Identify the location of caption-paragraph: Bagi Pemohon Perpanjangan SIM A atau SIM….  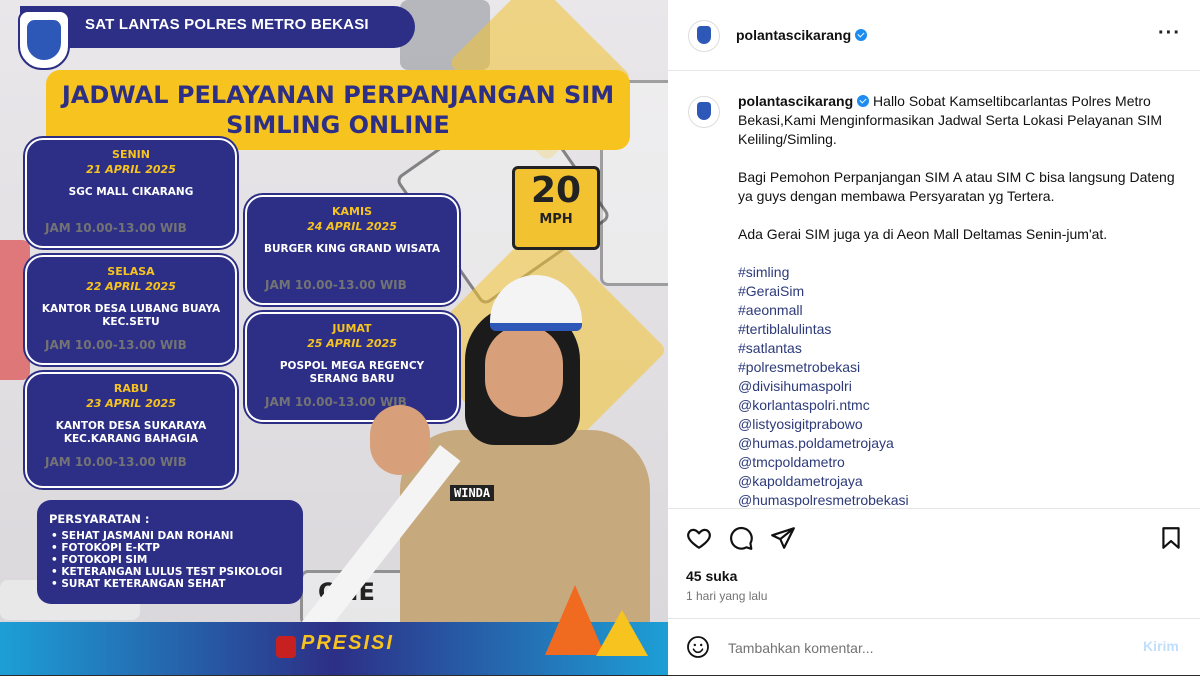
(956, 186).